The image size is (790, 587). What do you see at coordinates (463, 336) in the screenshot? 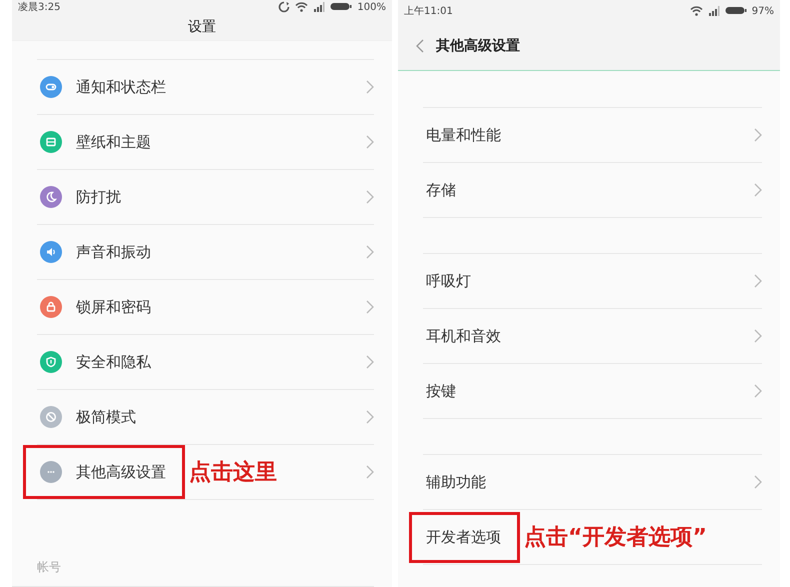
I see `settings-item: 耳机和音效` at bounding box center [463, 336].